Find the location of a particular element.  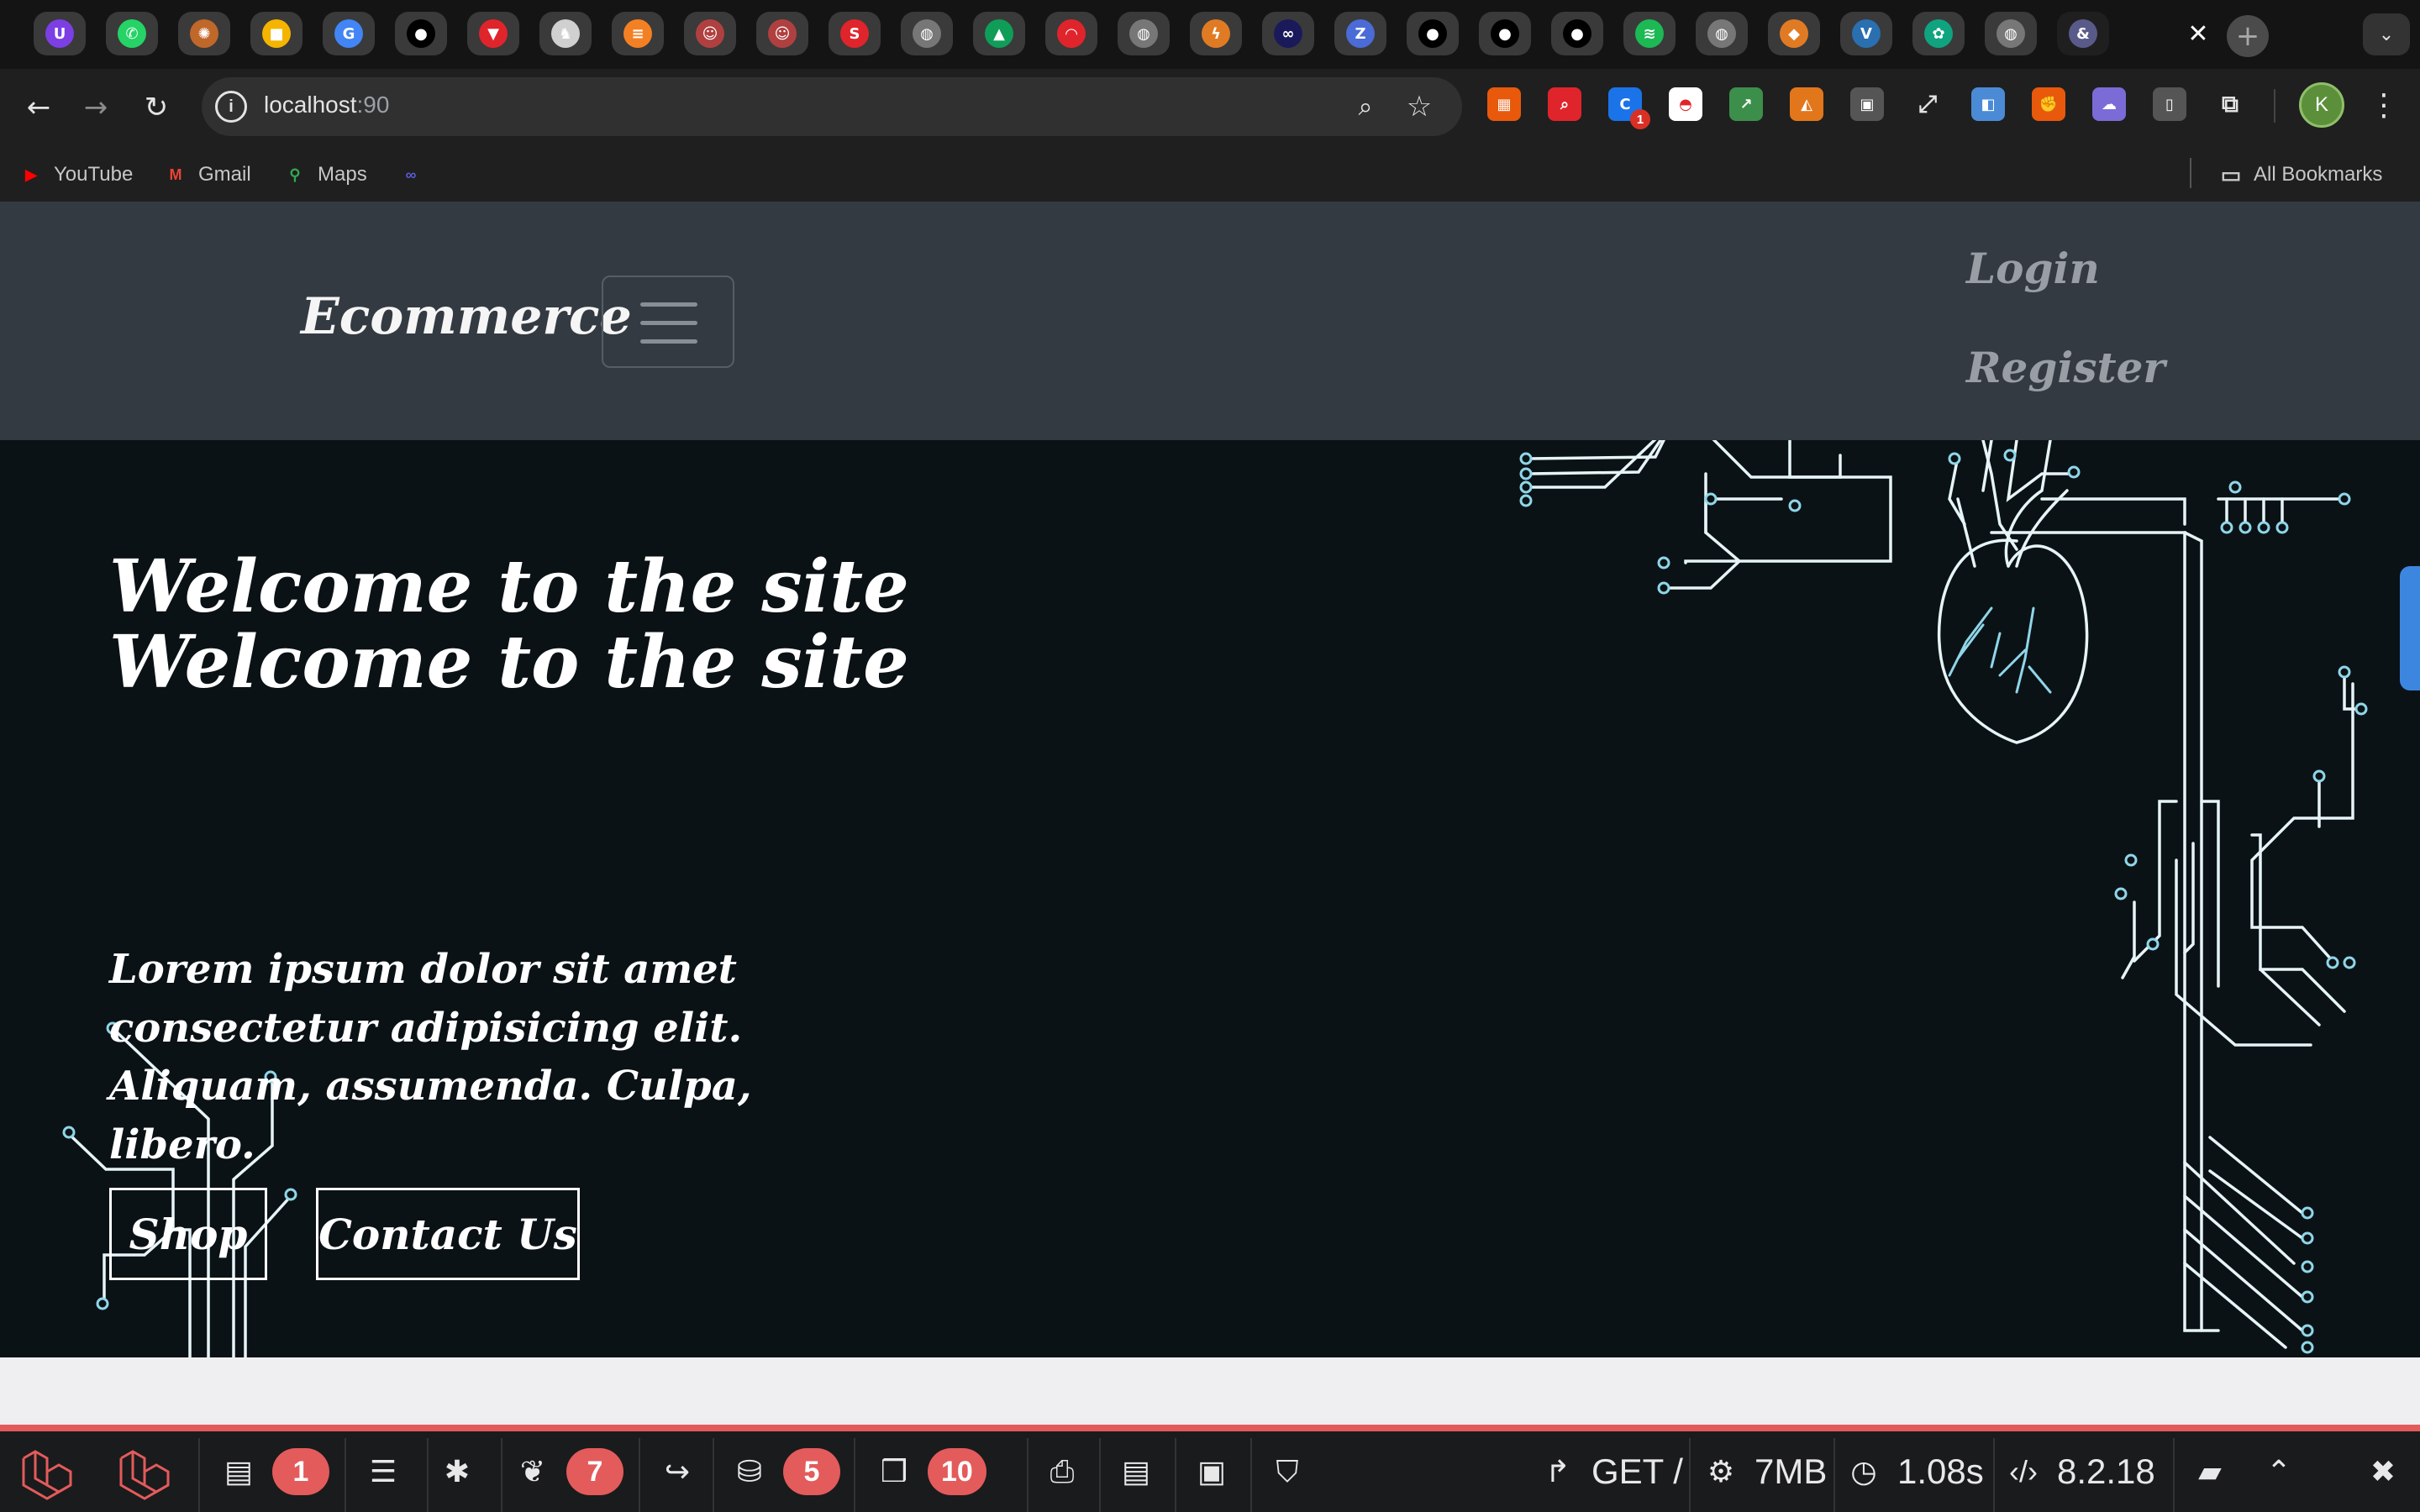

debugbar-mails: ⎙ is located at coordinates (1062, 1471).